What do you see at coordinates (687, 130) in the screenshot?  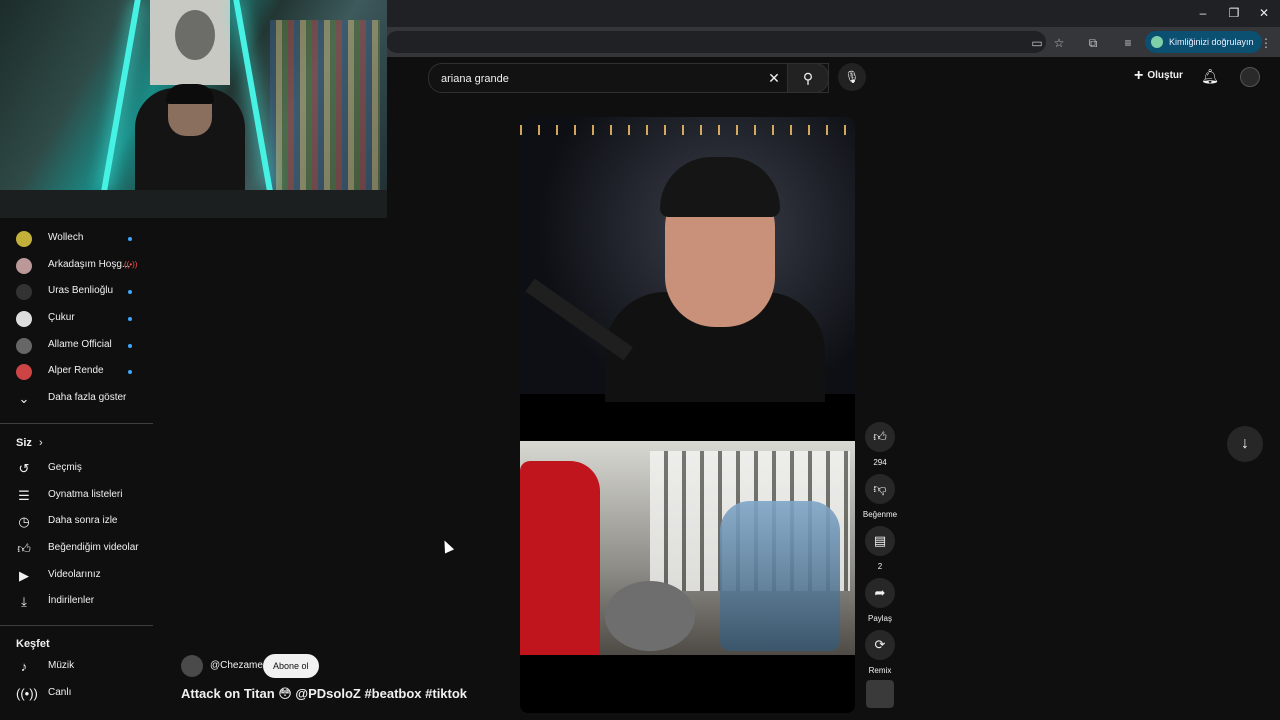 I see `string-lights` at bounding box center [687, 130].